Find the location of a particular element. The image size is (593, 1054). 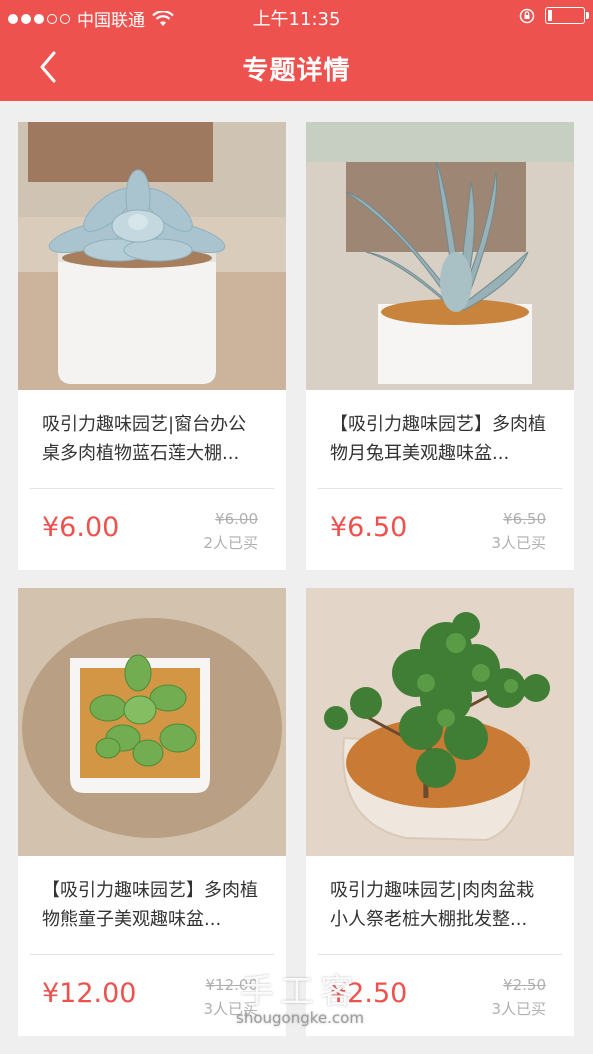

echeveria-photo is located at coordinates (152, 256).